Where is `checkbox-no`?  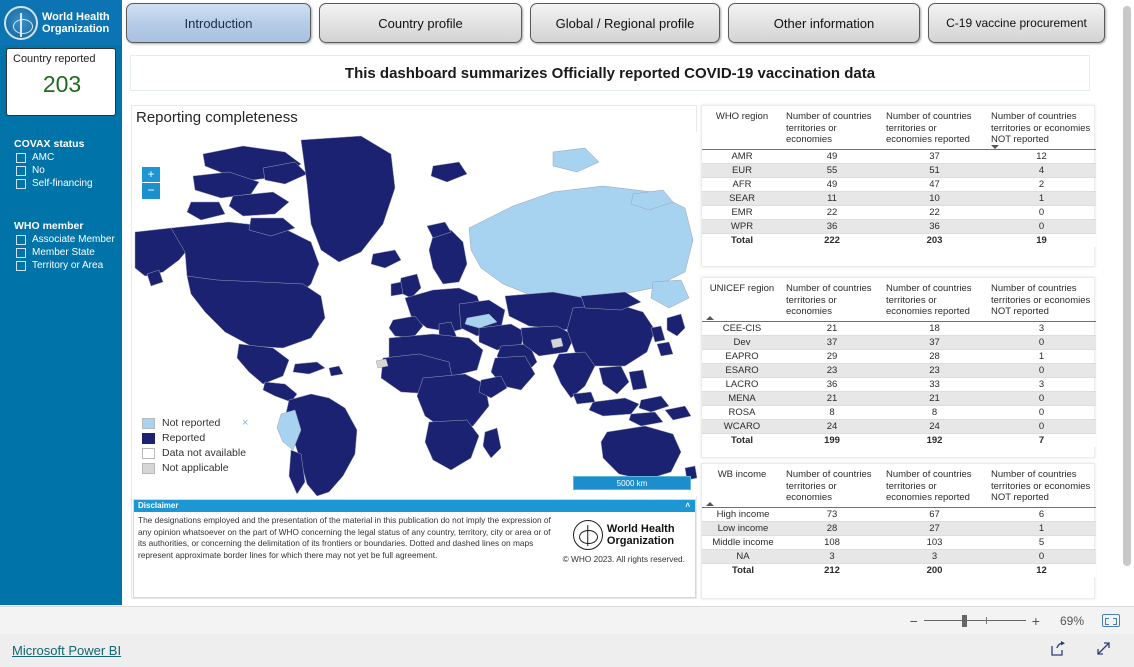 checkbox-no is located at coordinates (21, 170).